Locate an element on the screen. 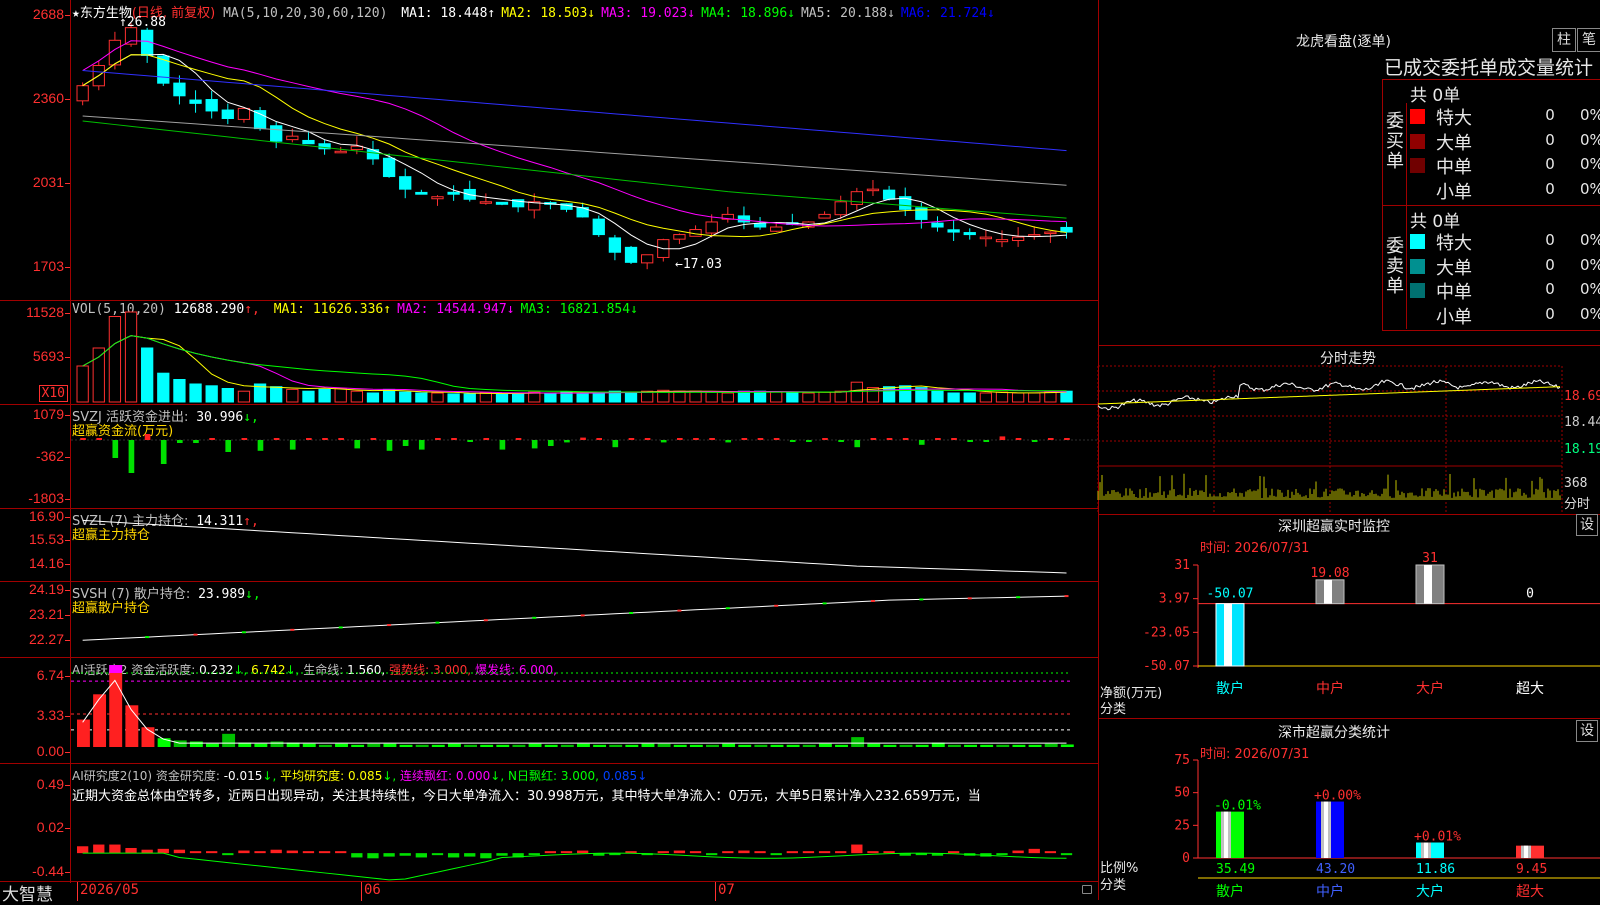  row-label: 中单 is located at coordinates (1454, 167).